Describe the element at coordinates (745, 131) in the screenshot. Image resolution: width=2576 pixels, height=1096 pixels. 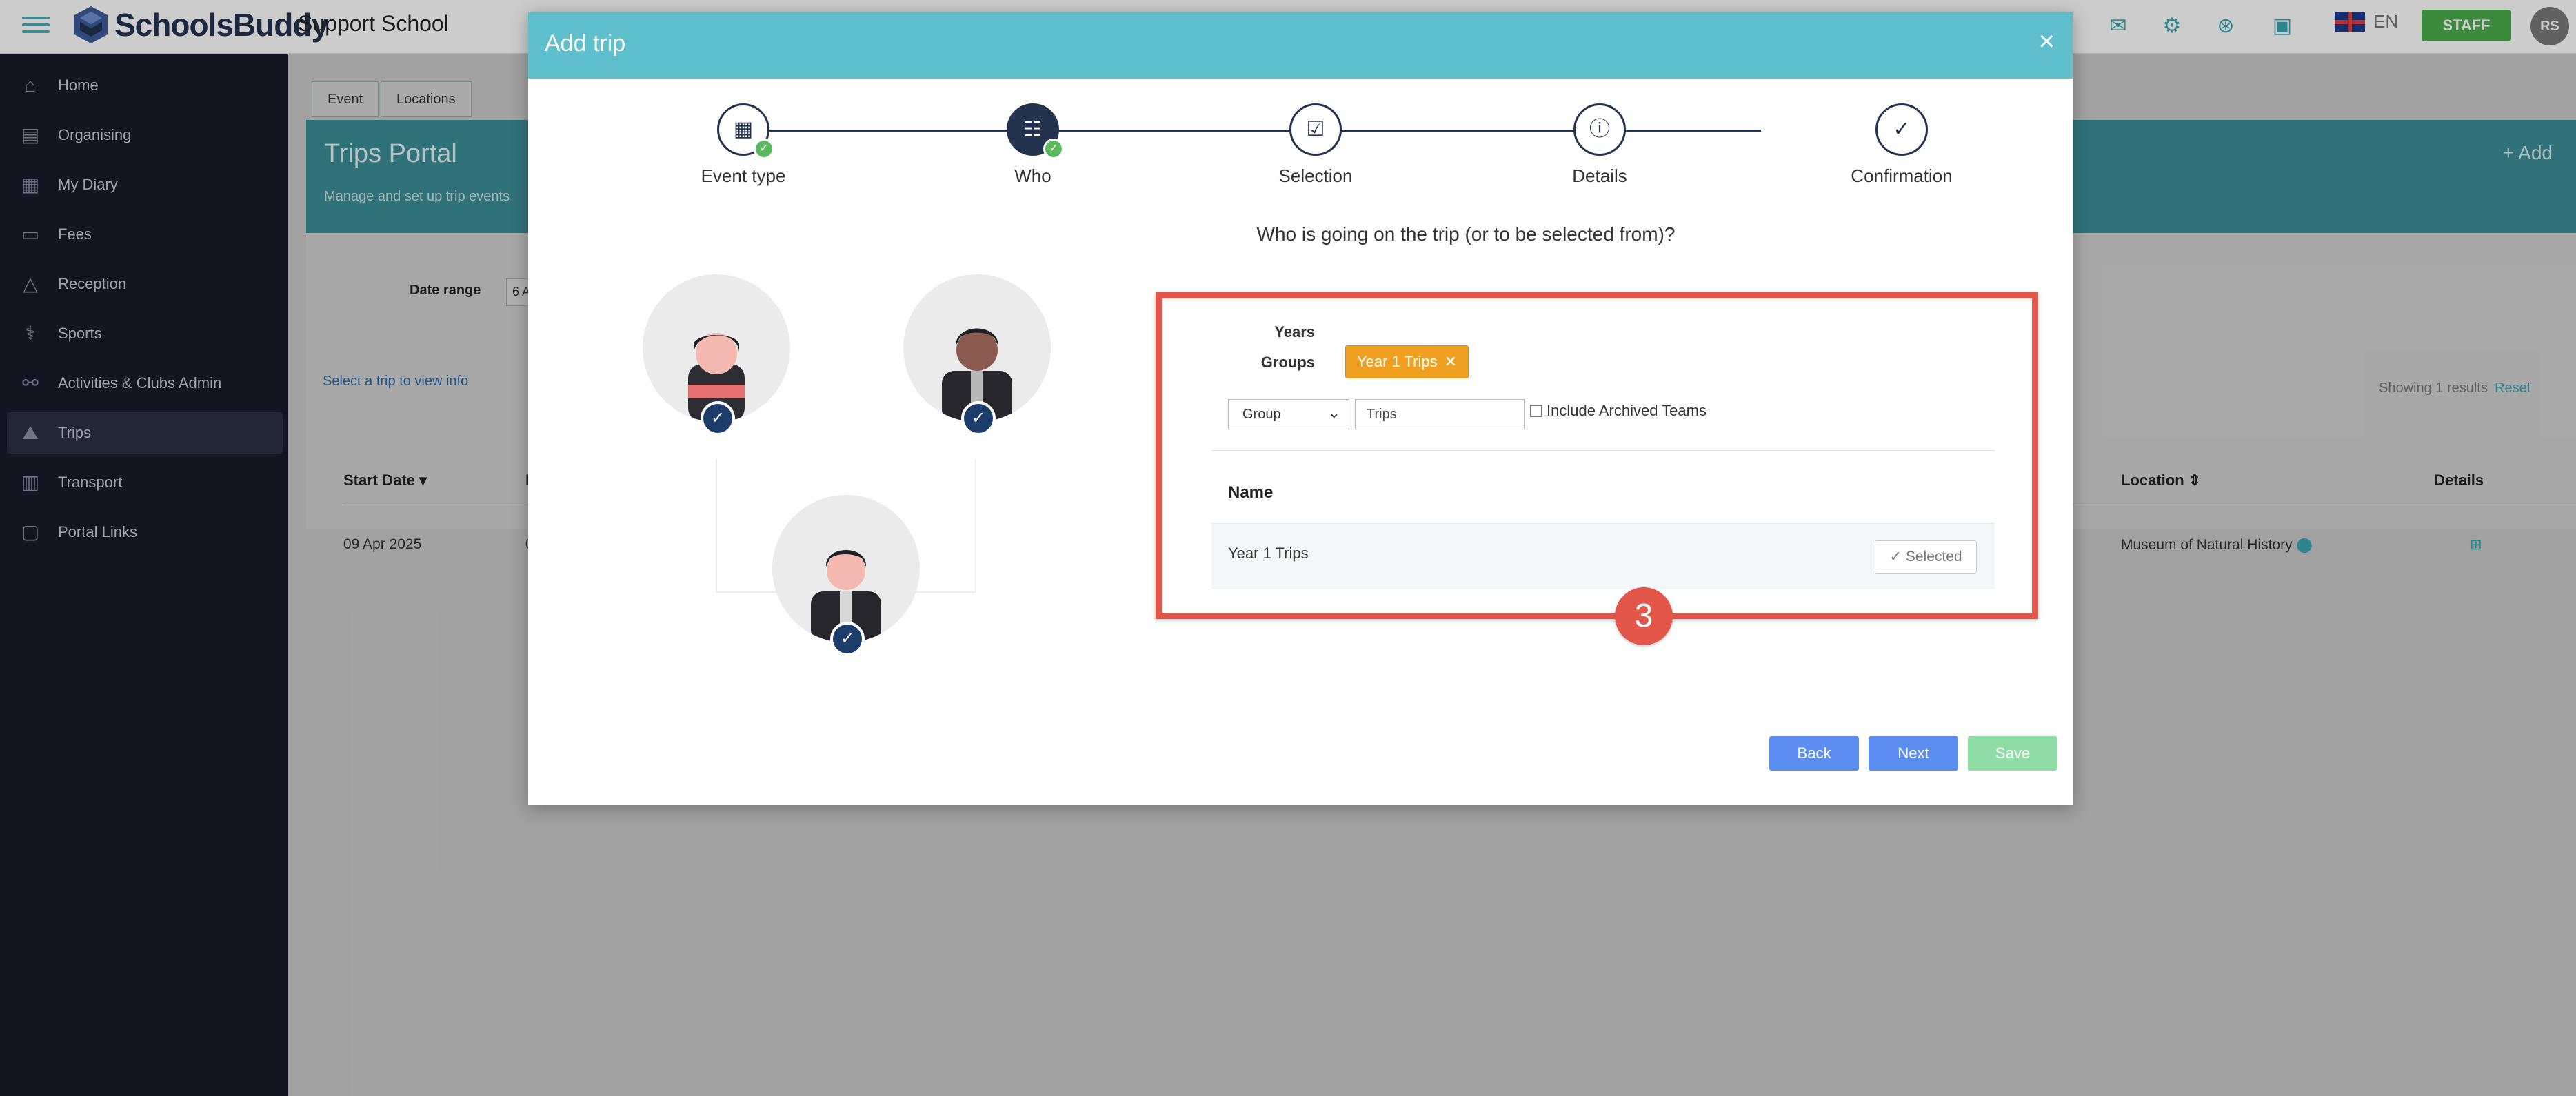
I see `step-event-type: ▦ ✓` at that location.